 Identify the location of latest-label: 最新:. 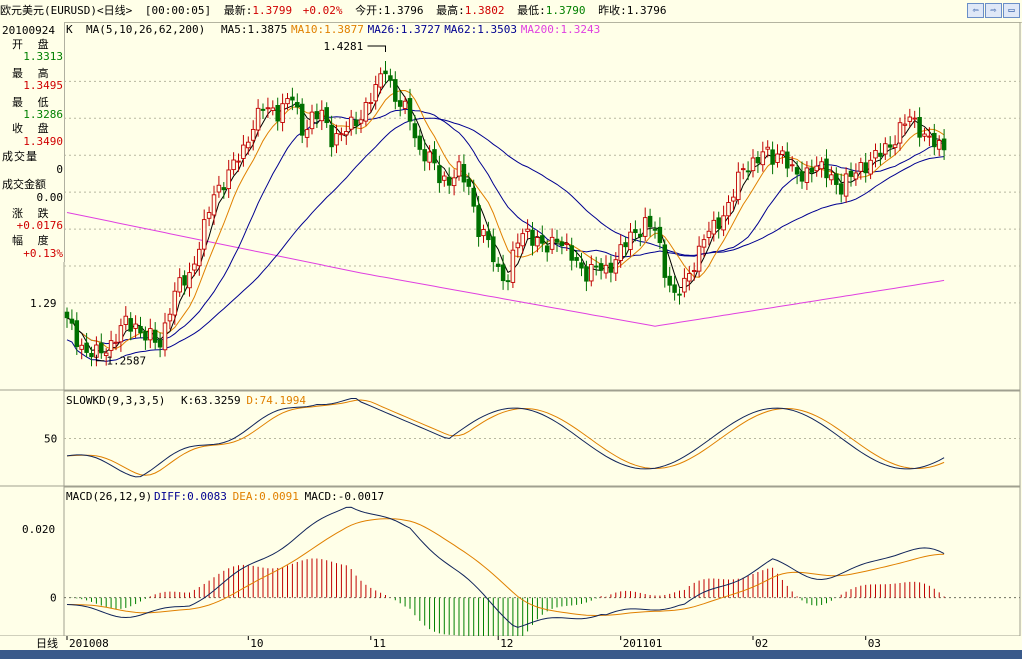
(238, 10).